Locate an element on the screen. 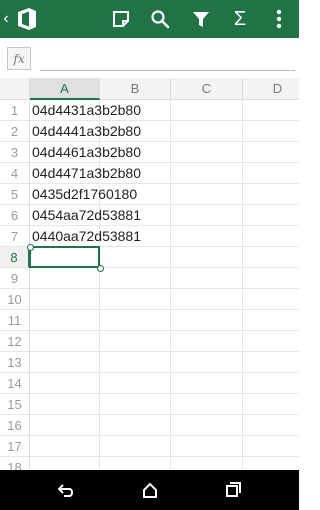  home-nav-icon is located at coordinates (150, 490).